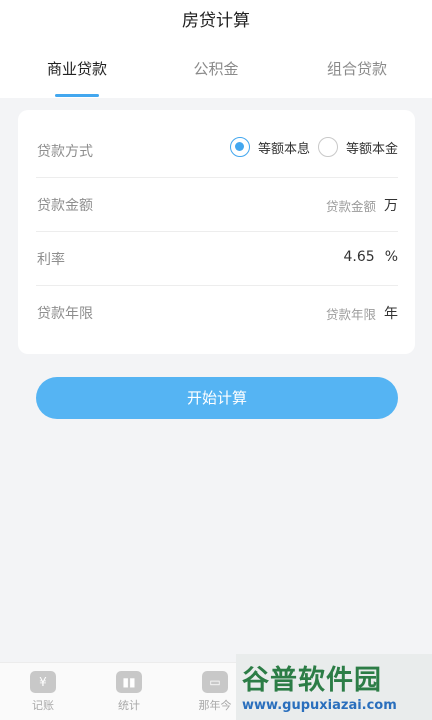 The width and height of the screenshot is (432, 720). I want to click on interest-rate-input-group: 4.65 %, so click(371, 257).